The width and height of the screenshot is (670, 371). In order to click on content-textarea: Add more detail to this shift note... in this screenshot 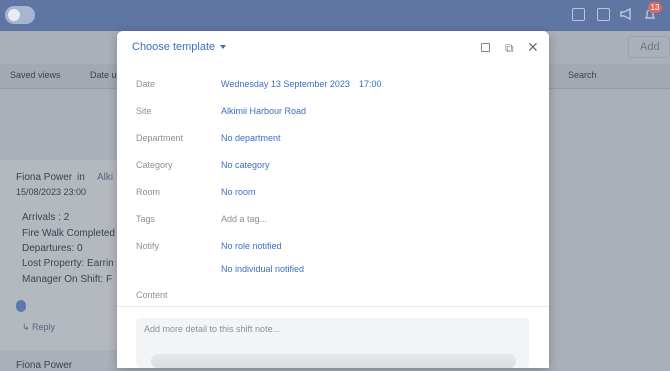, I will do `click(332, 343)`.